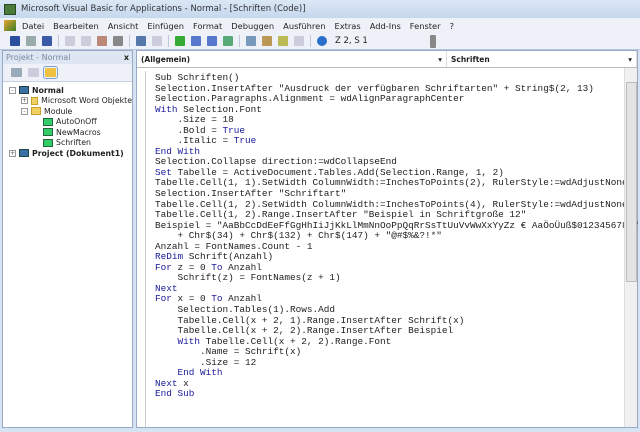 The image size is (640, 432). What do you see at coordinates (207, 26) in the screenshot?
I see `menu-format: Format` at bounding box center [207, 26].